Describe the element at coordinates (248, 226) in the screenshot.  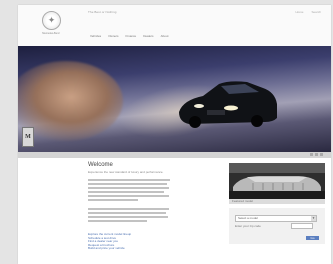
I see `zip-label: Enter your zip code` at that location.